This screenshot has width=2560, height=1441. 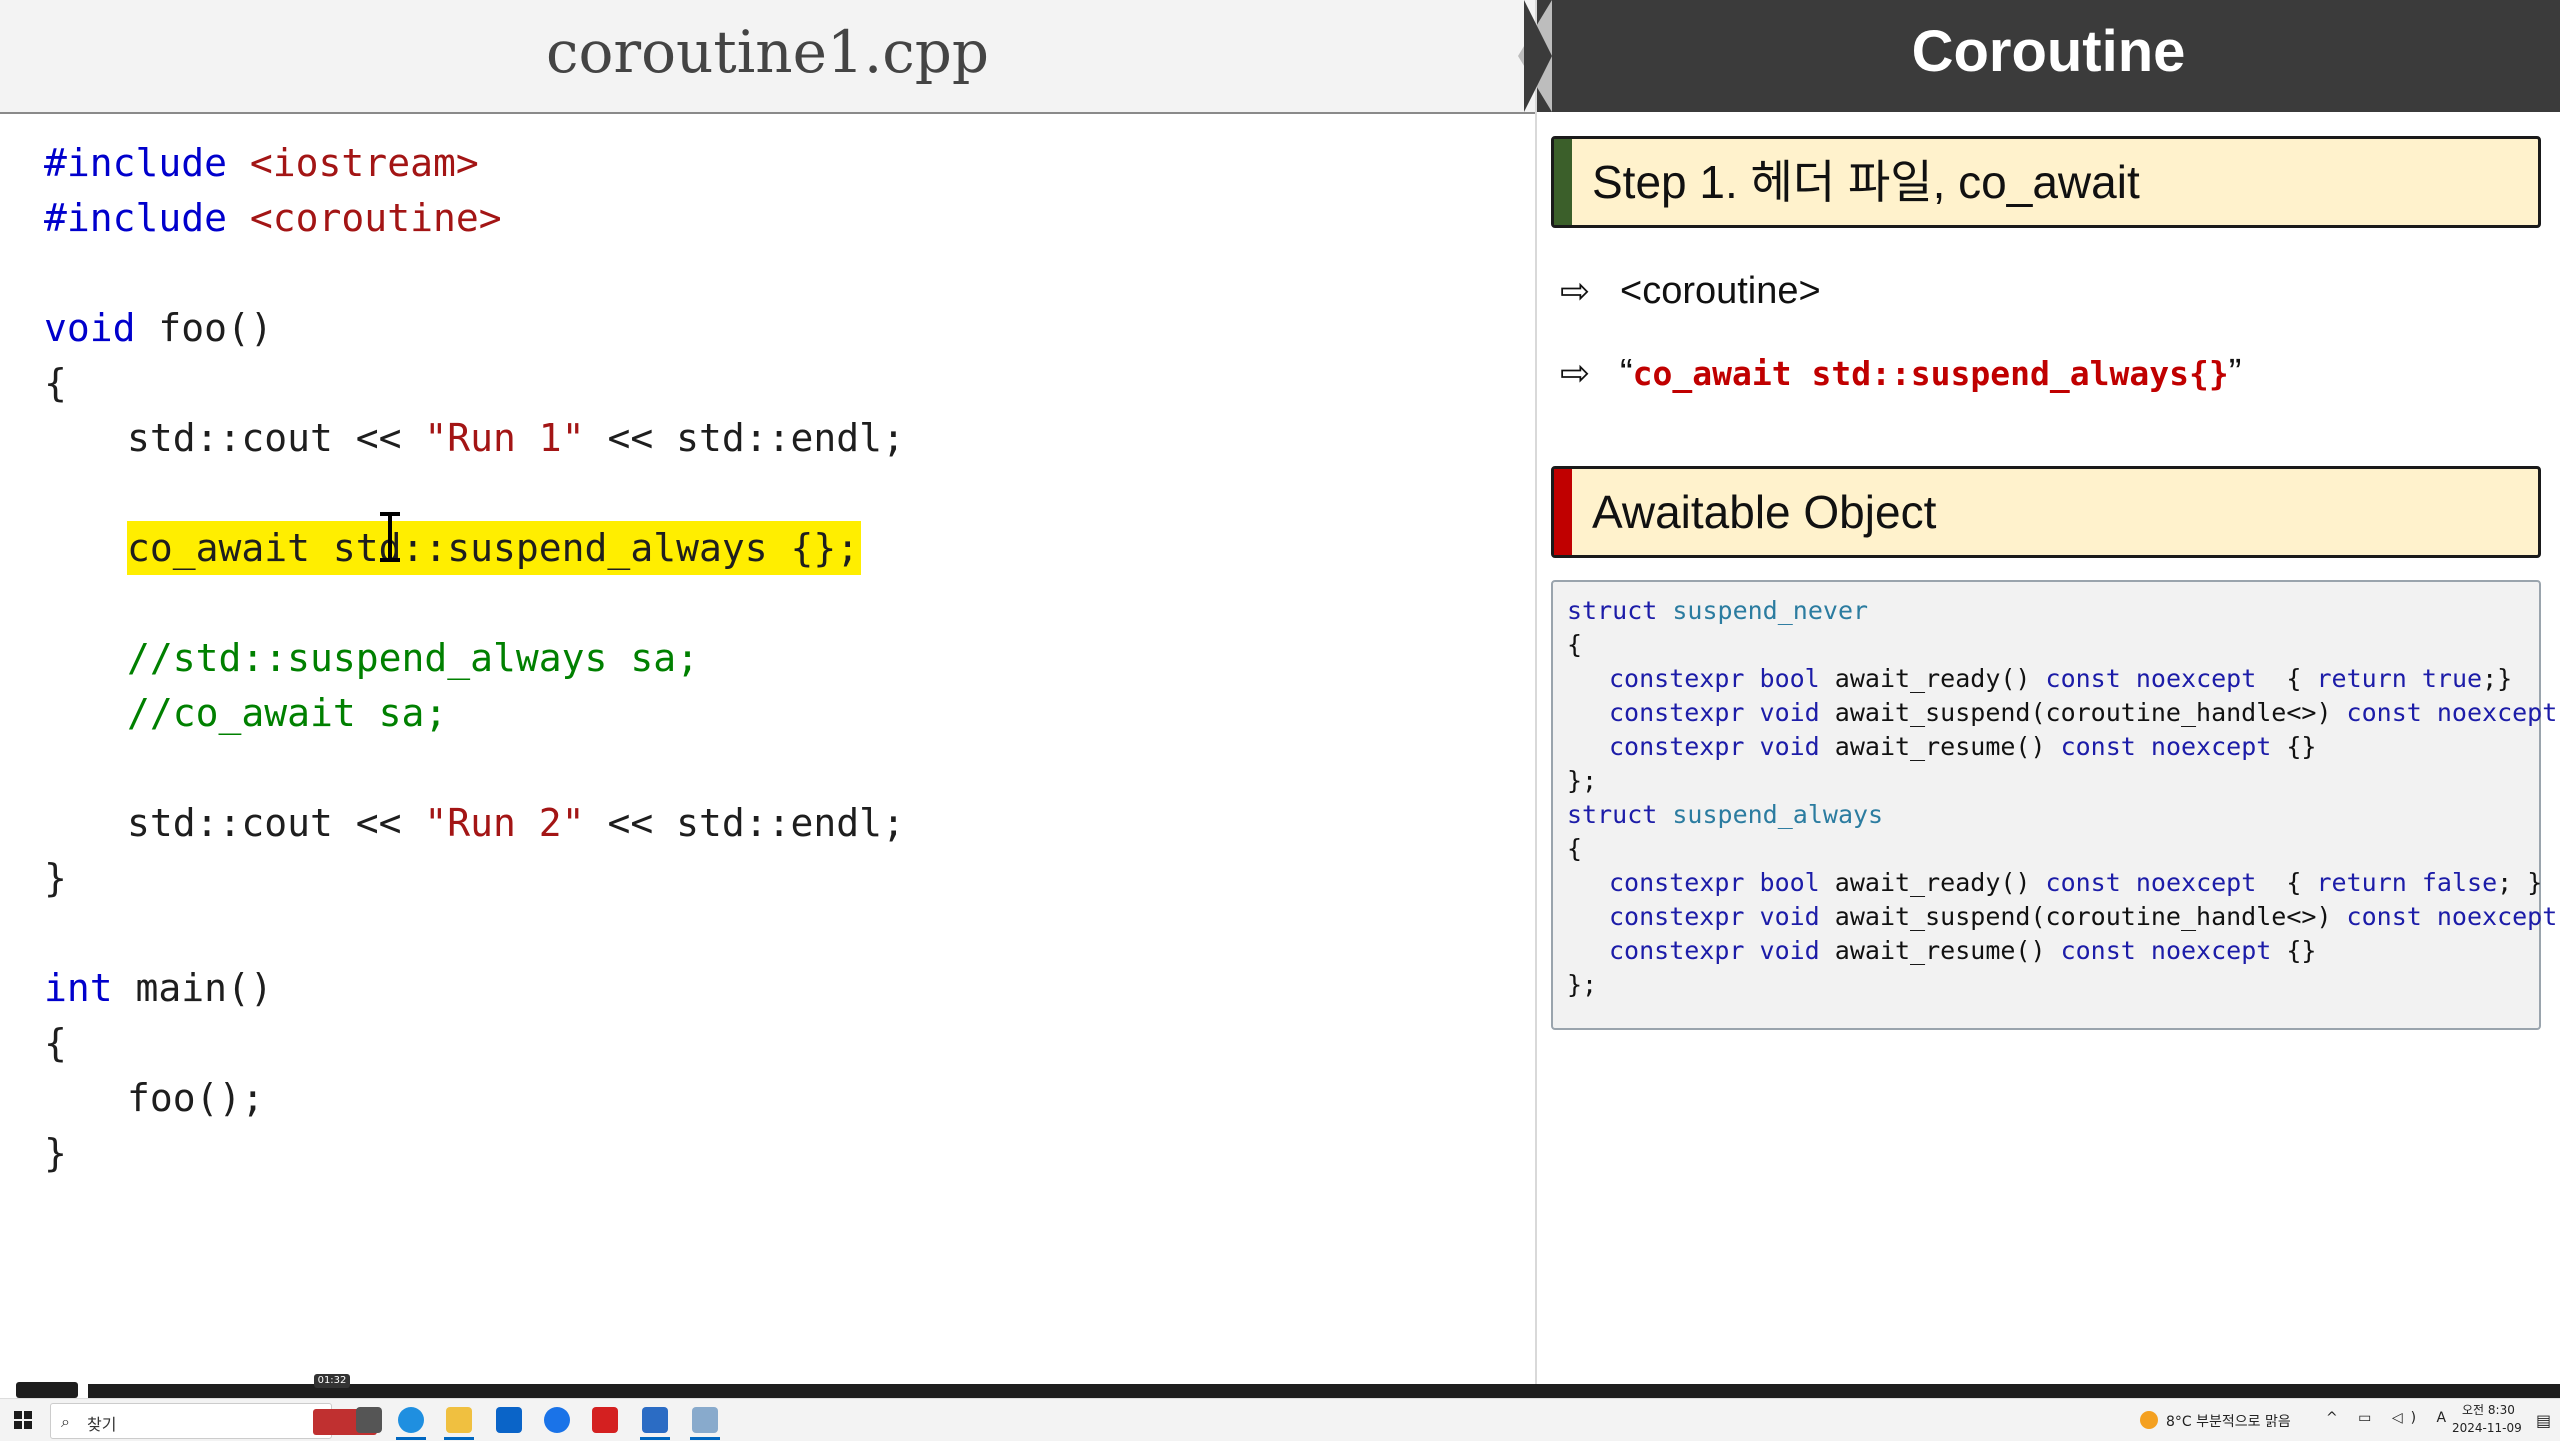 What do you see at coordinates (413, 658) in the screenshot?
I see `comment-line: //std::suspend_always sa;` at bounding box center [413, 658].